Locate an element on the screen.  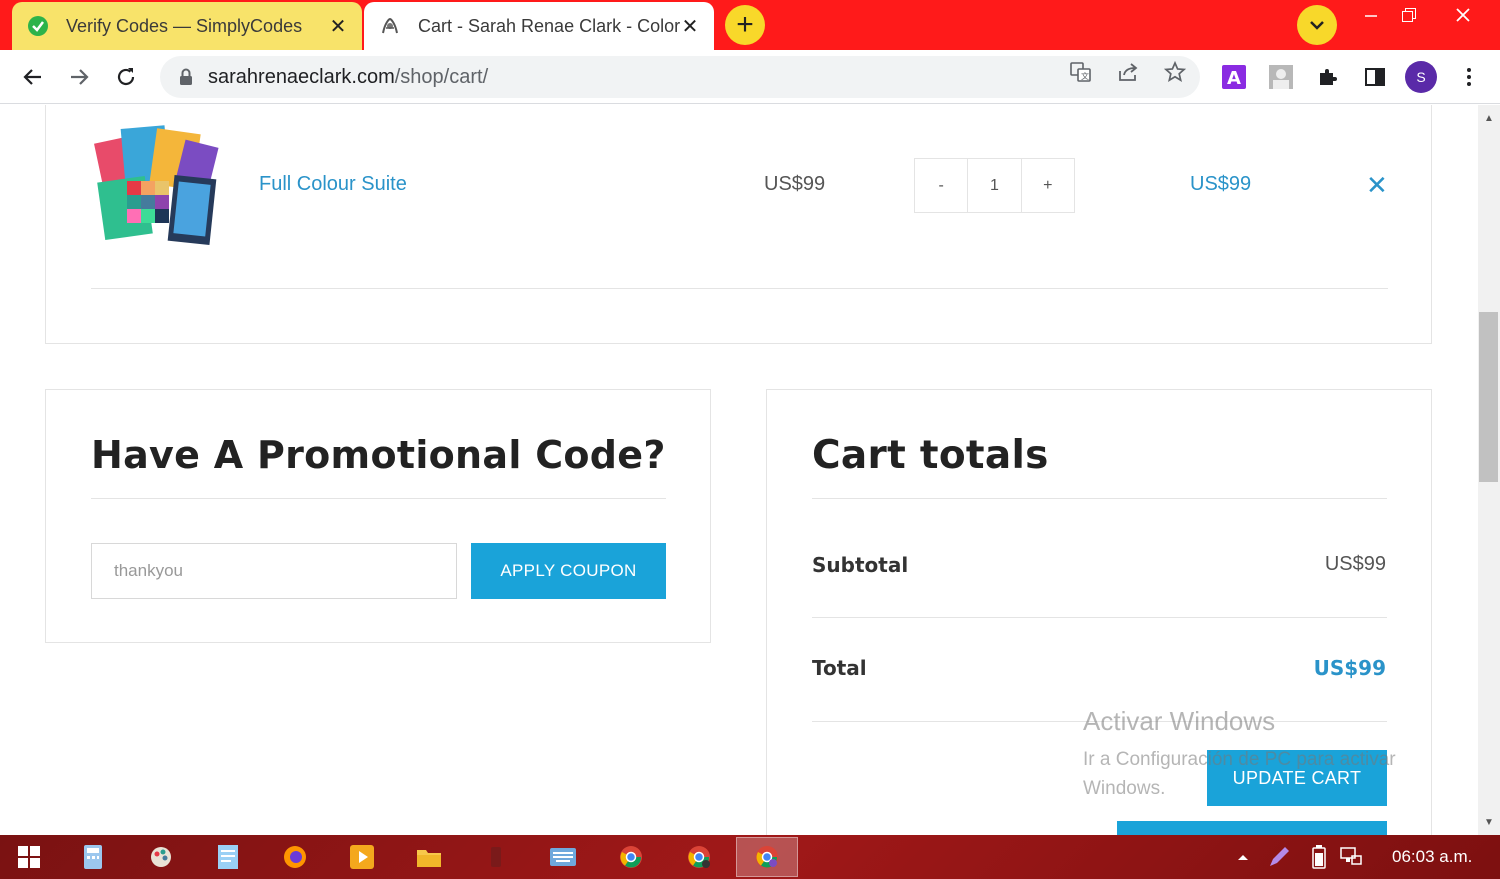
quantity-increase-button: + is located at coordinates (1048, 185).